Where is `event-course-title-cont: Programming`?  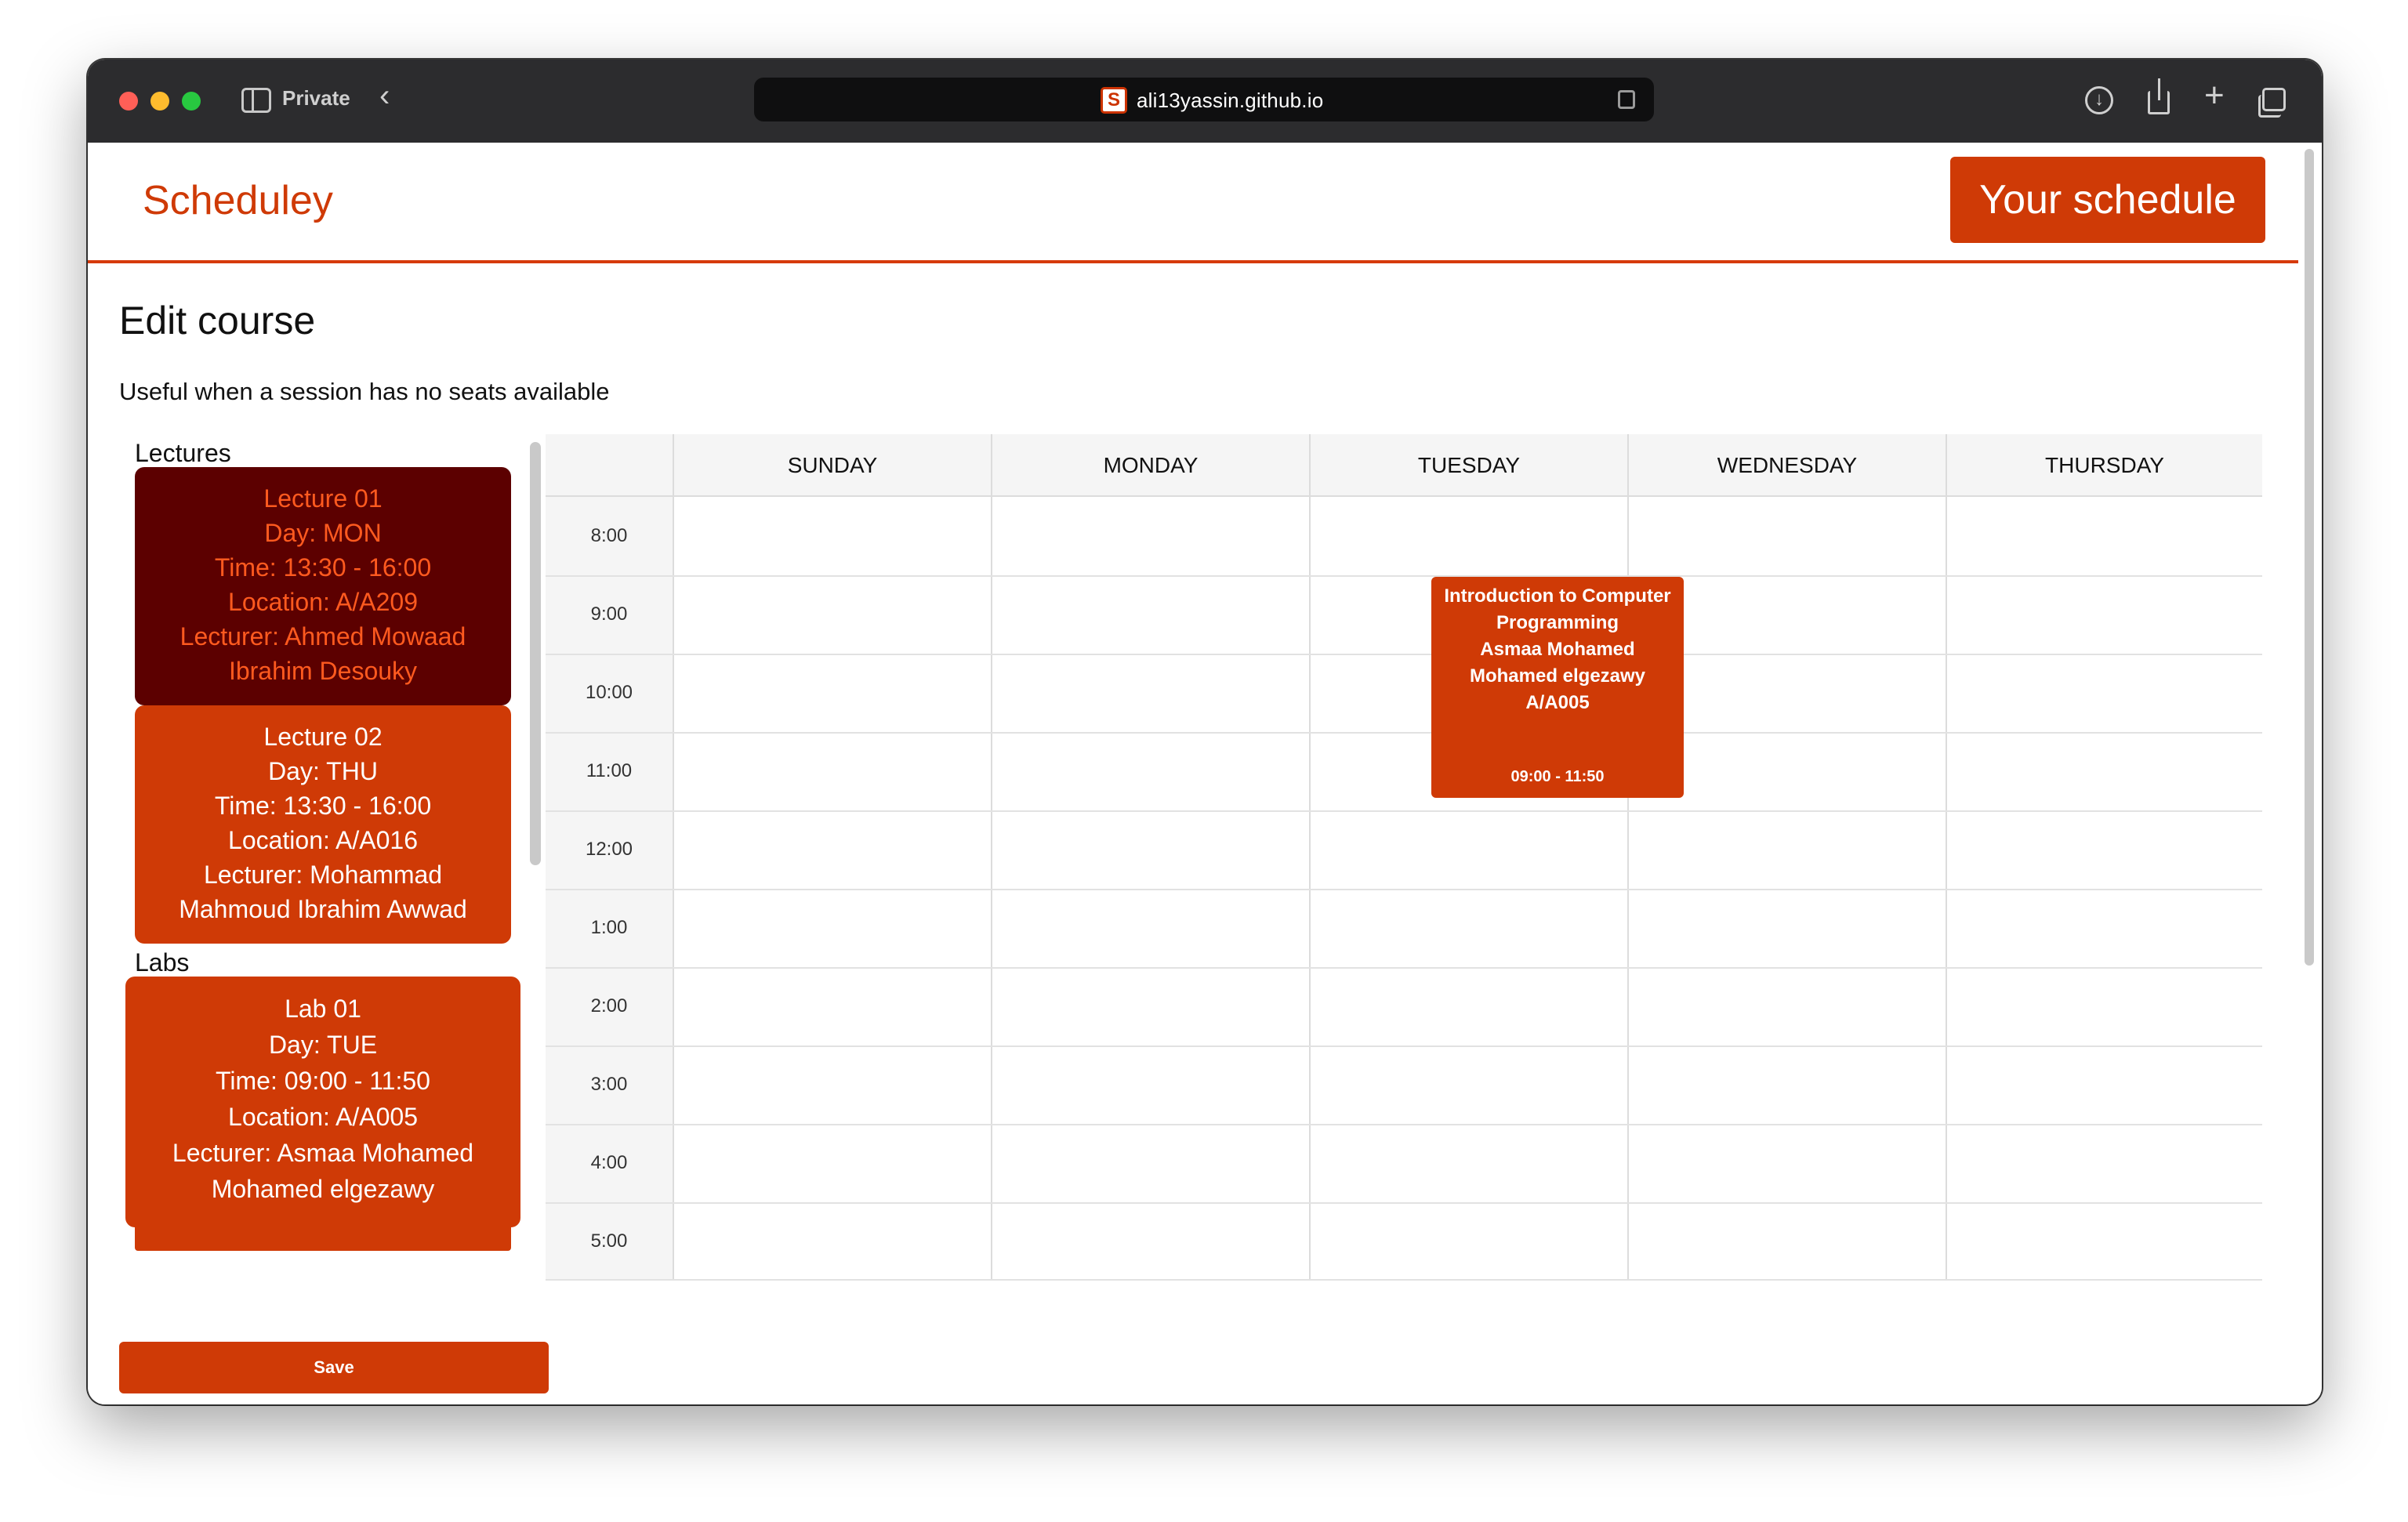 event-course-title-cont: Programming is located at coordinates (1557, 622).